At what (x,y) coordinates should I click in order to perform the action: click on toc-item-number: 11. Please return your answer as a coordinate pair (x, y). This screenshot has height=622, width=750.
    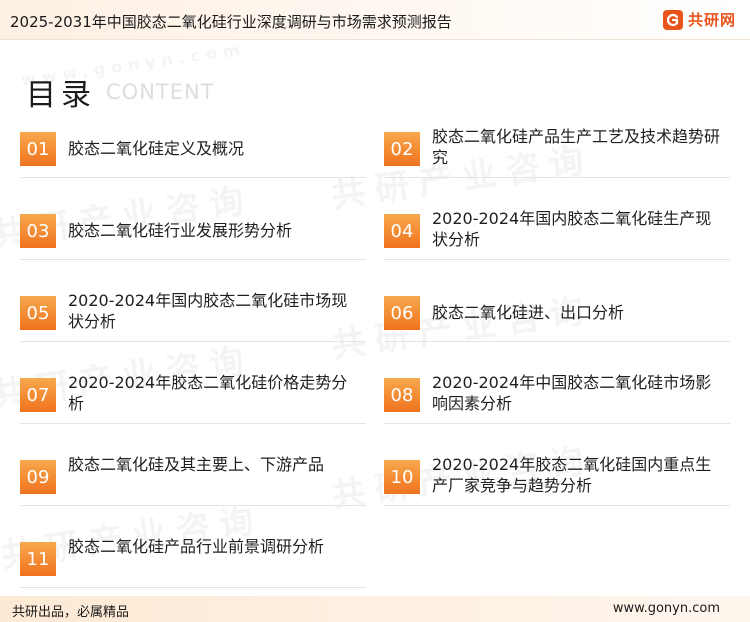
    Looking at the image, I should click on (38, 559).